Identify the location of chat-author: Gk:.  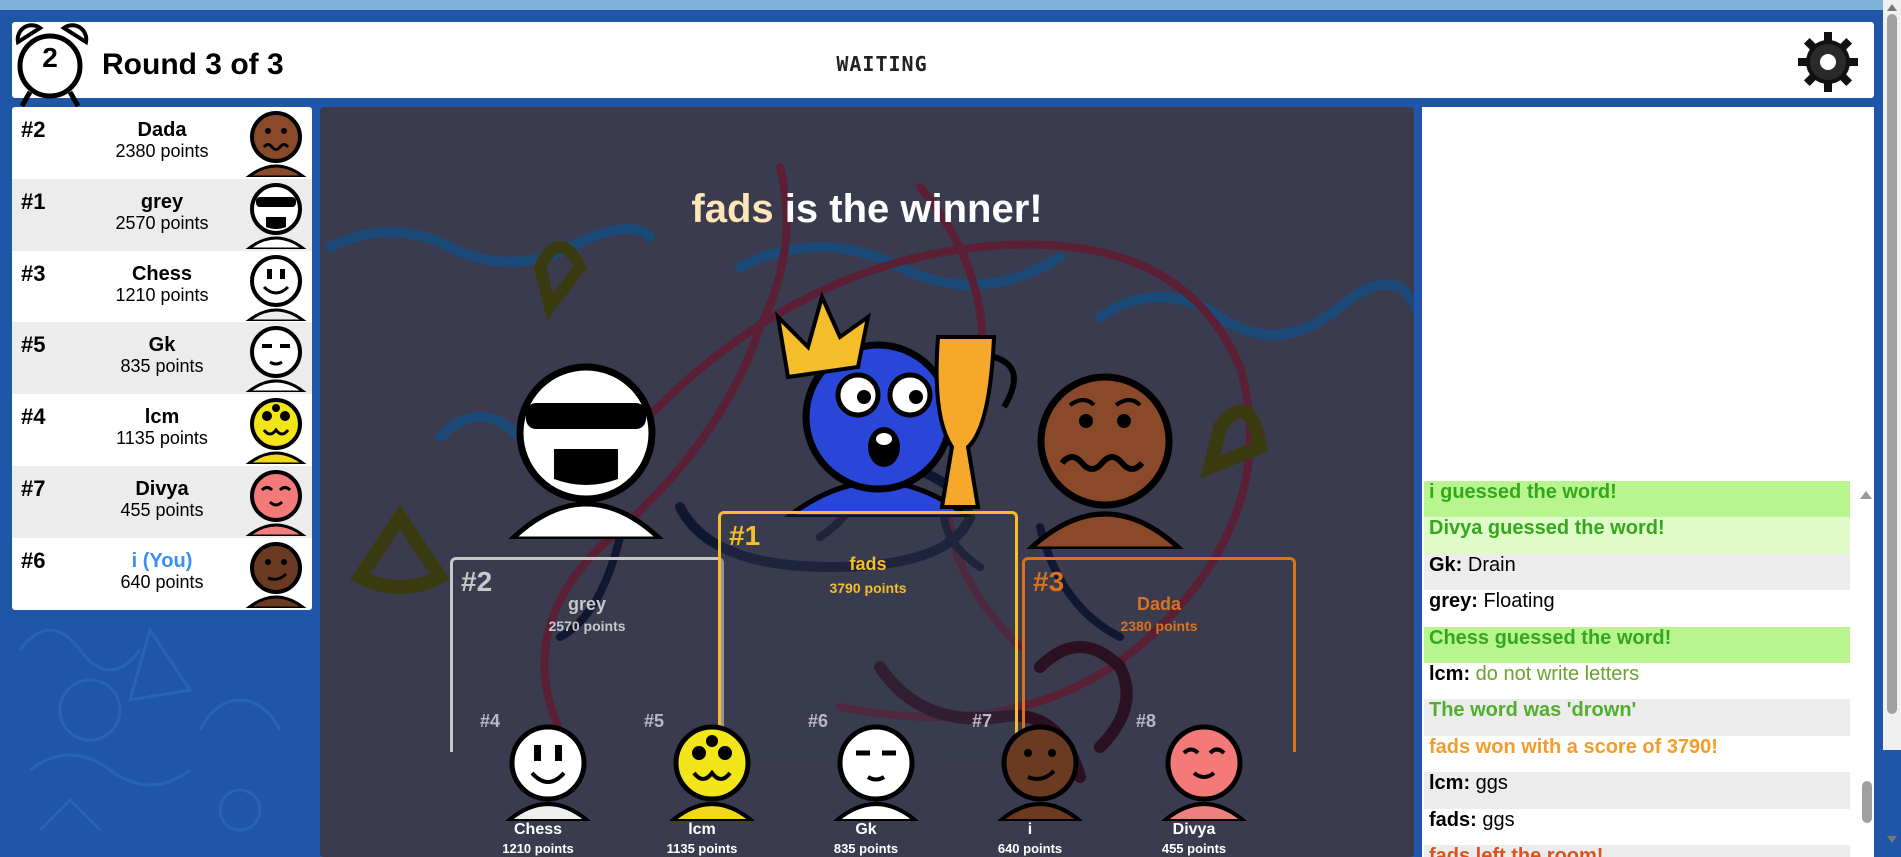
(1446, 564).